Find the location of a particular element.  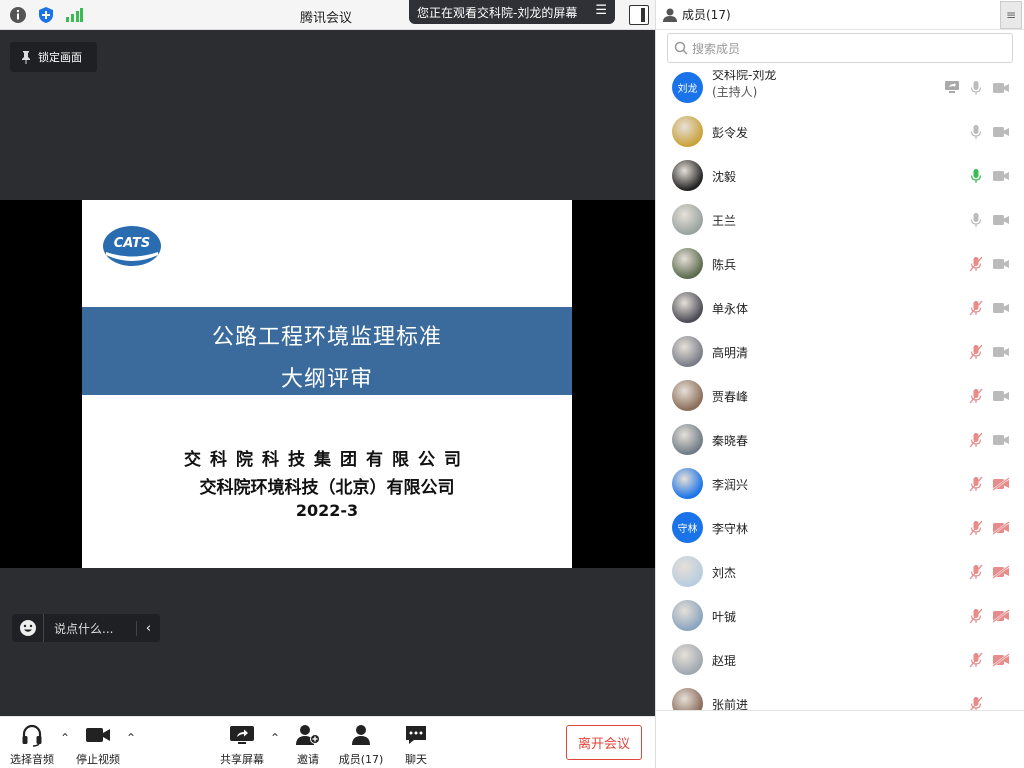

member-name: 陈兵 is located at coordinates (724, 265).